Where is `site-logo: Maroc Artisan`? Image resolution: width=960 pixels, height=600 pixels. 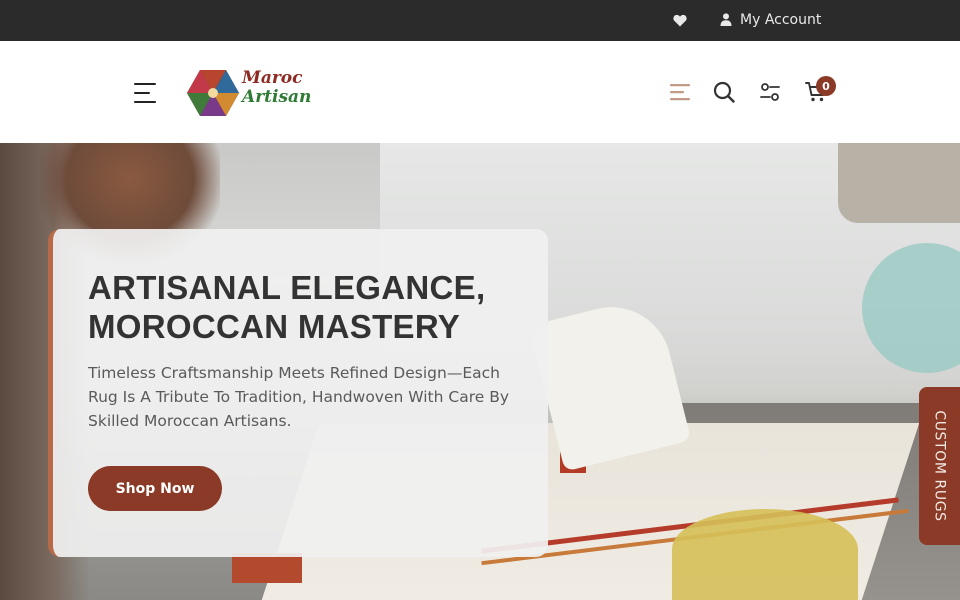
site-logo: Maroc Artisan is located at coordinates (256, 93).